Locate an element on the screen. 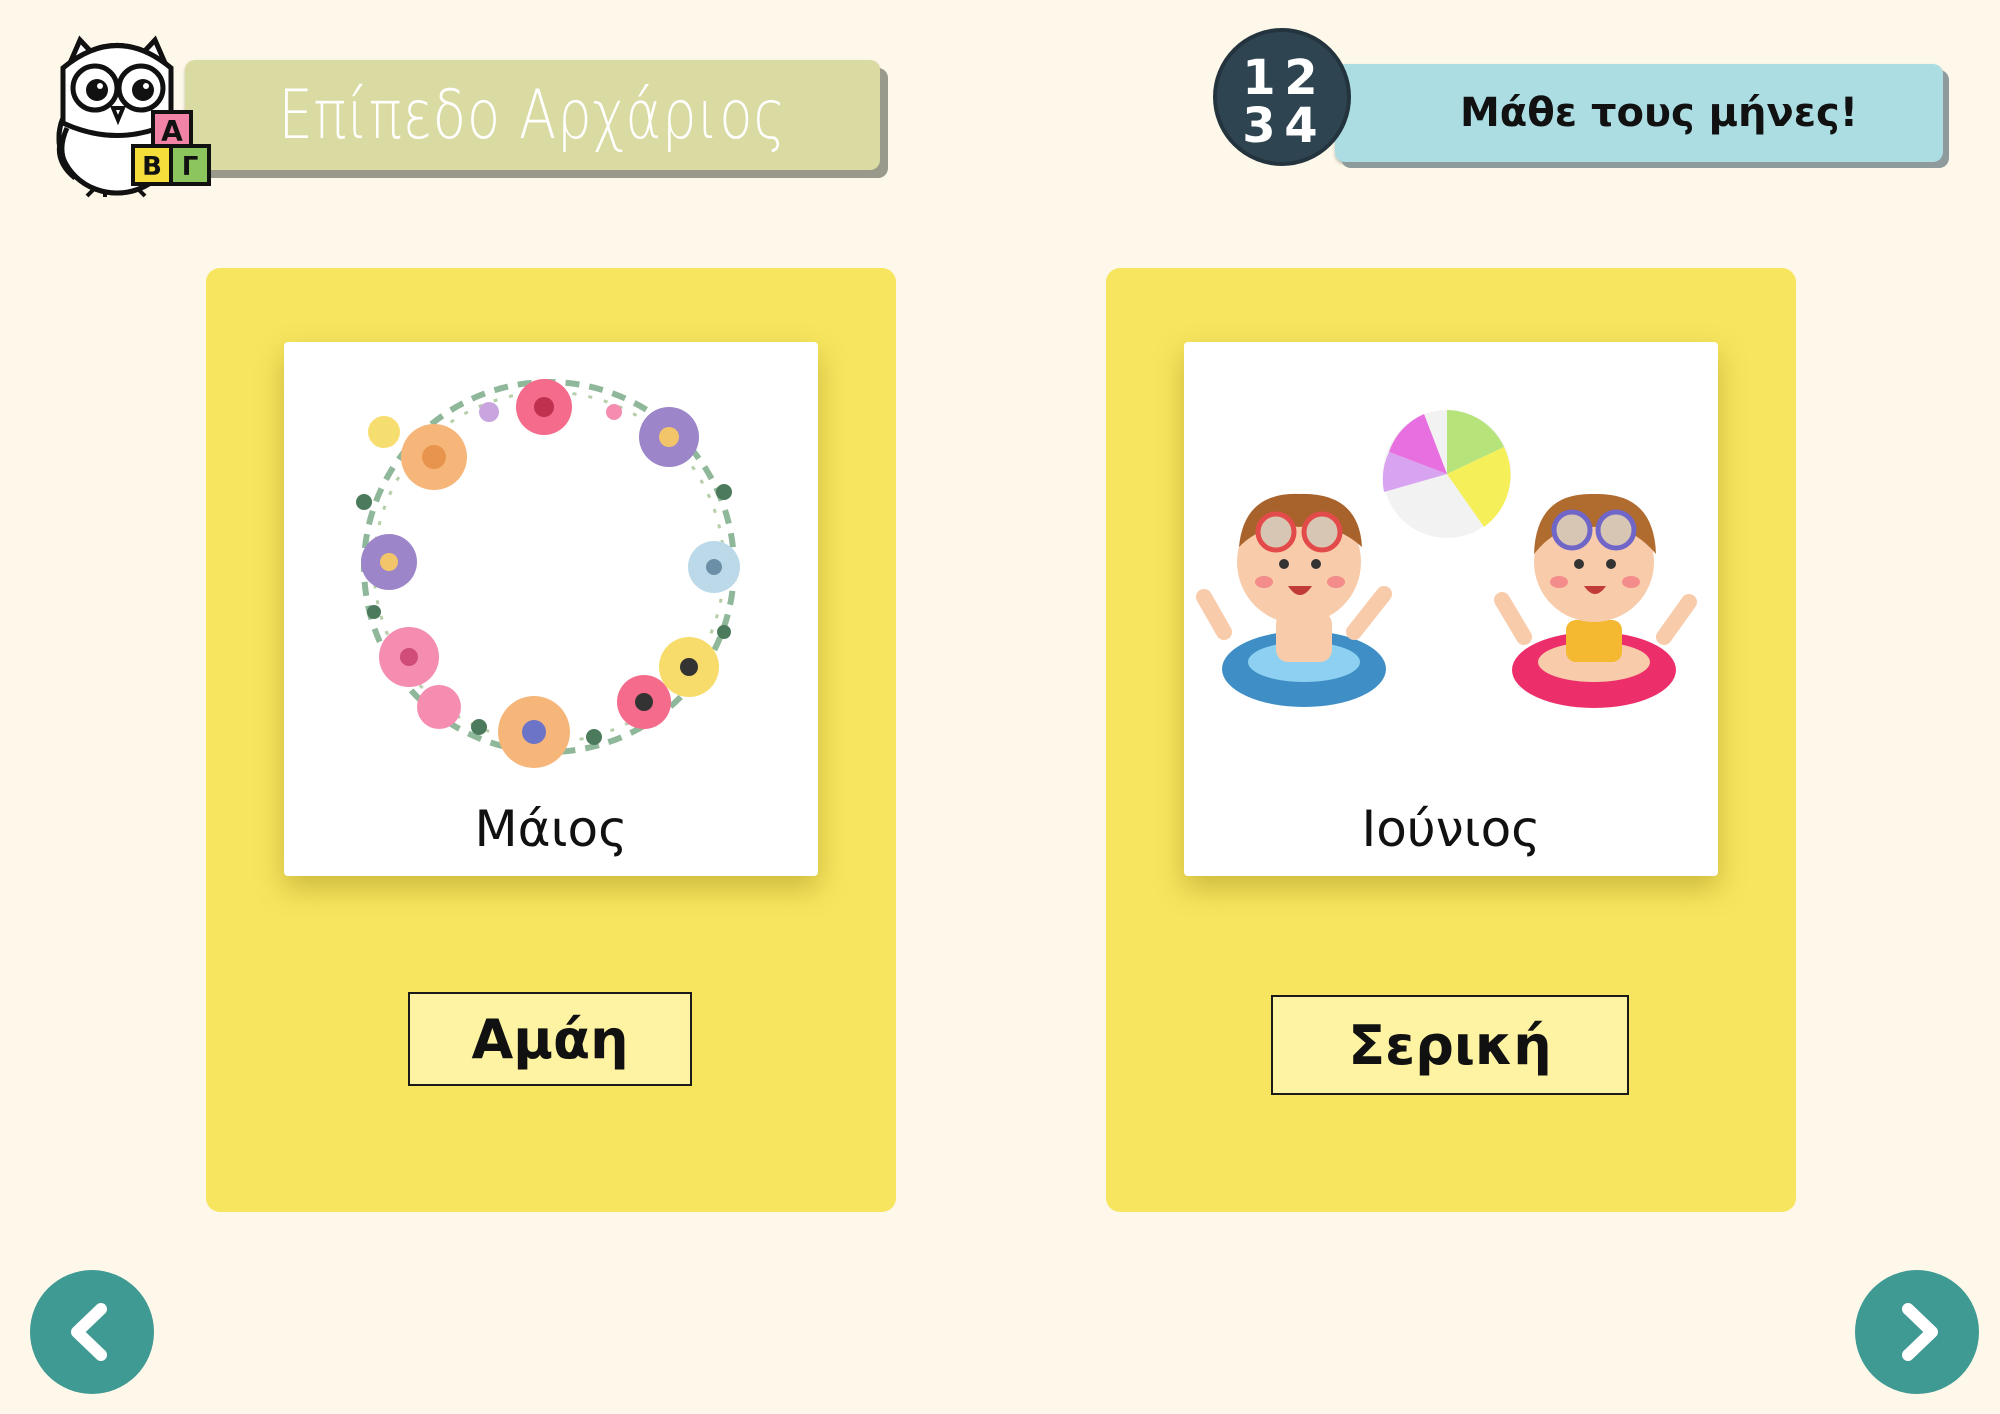 The width and height of the screenshot is (2000, 1414). activity-title-banner: Μάθε τους μήνες! is located at coordinates (1639, 113).